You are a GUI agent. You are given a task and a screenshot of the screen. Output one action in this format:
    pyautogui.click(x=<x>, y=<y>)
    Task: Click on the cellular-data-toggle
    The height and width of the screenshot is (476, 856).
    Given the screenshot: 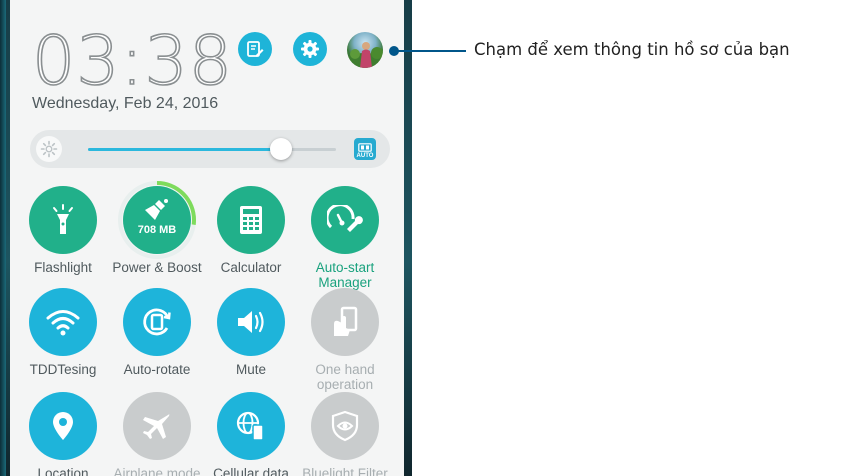 What is the action you would take?
    pyautogui.click(x=251, y=426)
    